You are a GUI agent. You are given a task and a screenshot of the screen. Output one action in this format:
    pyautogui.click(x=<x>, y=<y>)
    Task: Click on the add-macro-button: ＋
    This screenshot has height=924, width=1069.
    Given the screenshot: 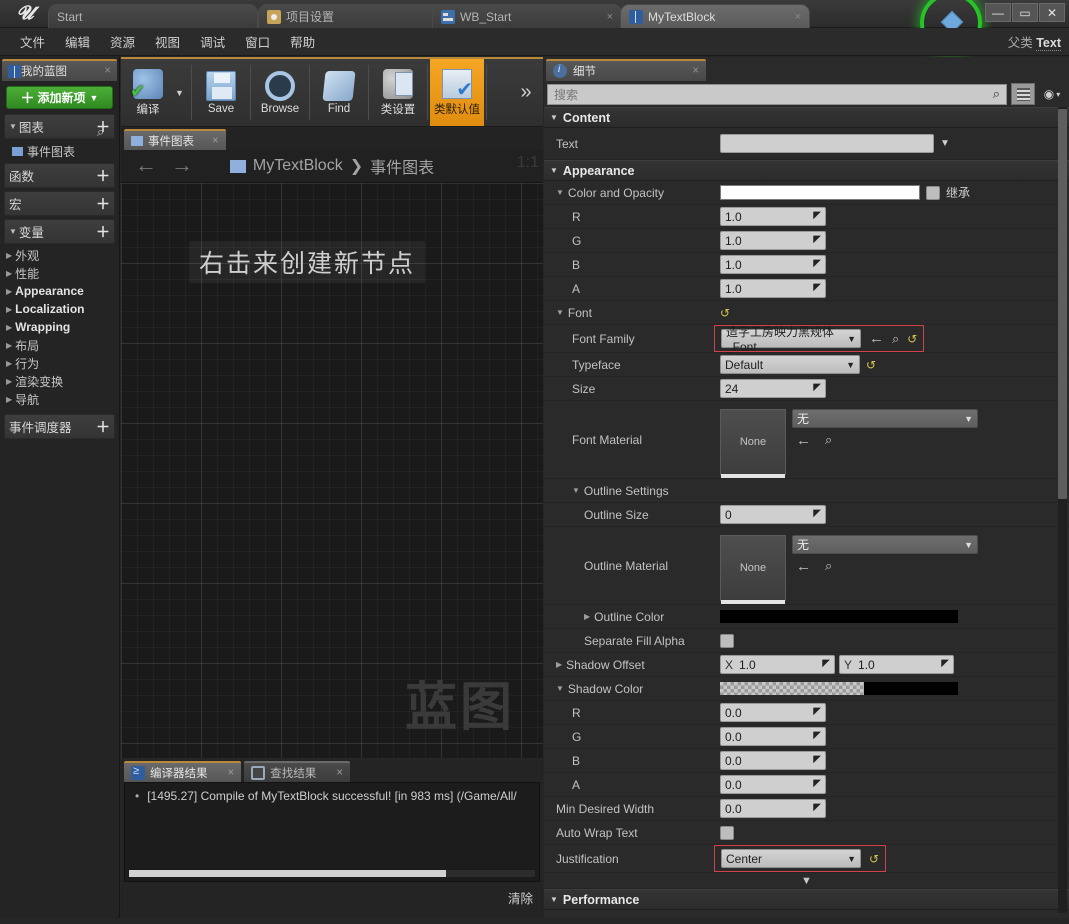 What is the action you would take?
    pyautogui.click(x=103, y=204)
    